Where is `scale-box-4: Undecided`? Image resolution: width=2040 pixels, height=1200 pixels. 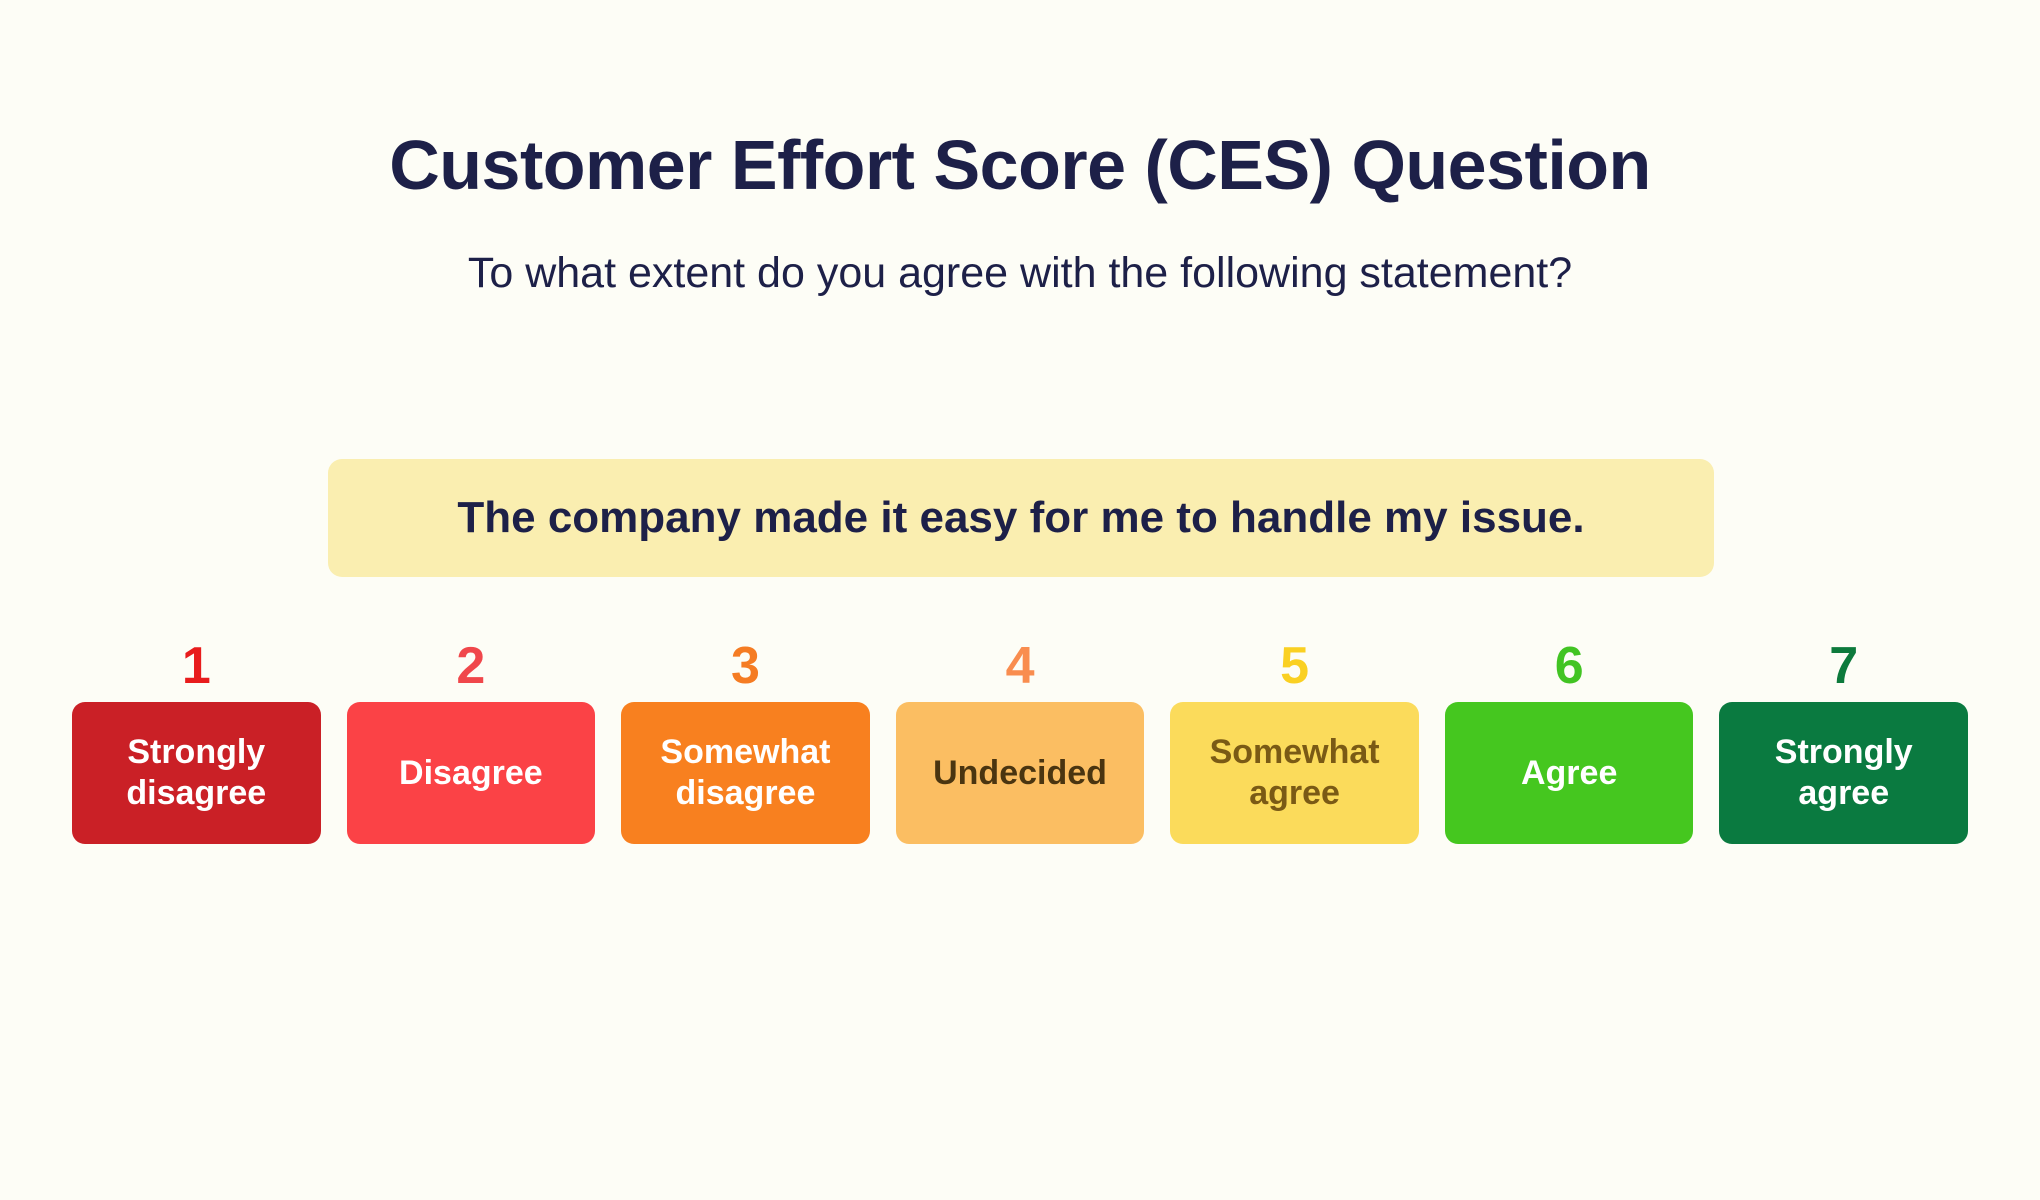 scale-box-4: Undecided is located at coordinates (1020, 773).